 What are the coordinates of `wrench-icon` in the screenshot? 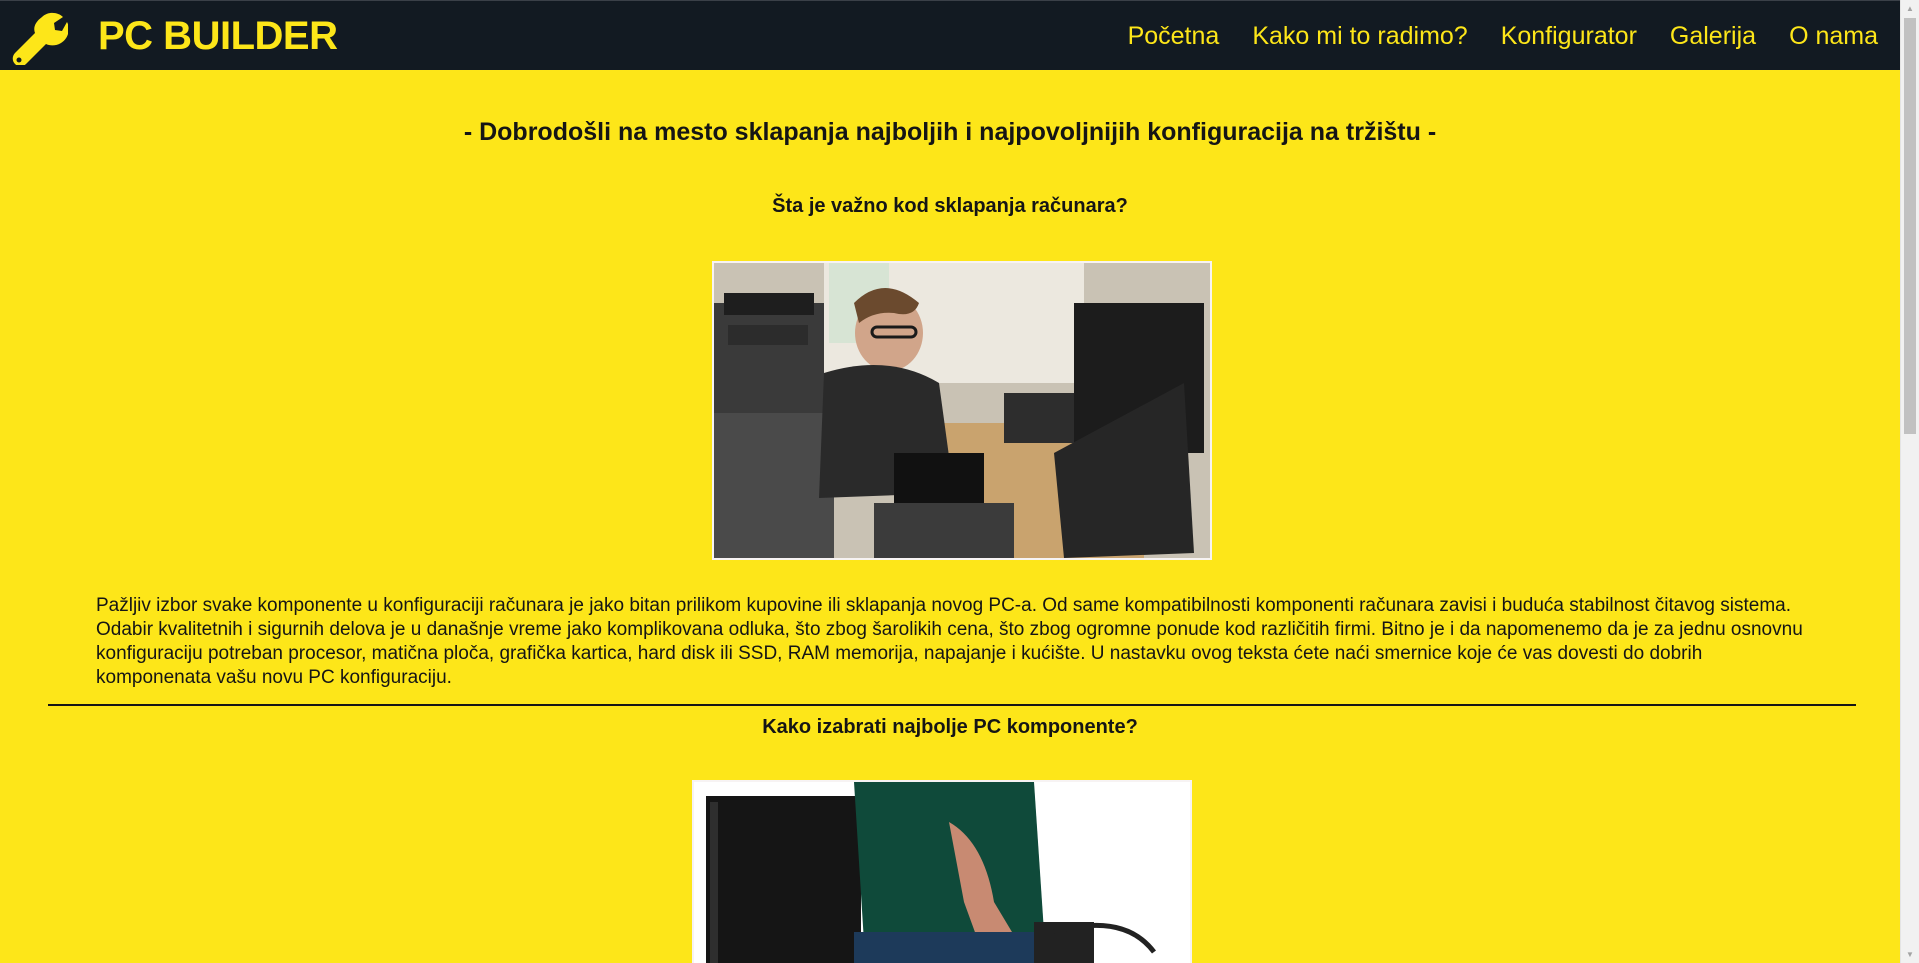 It's located at (40, 37).